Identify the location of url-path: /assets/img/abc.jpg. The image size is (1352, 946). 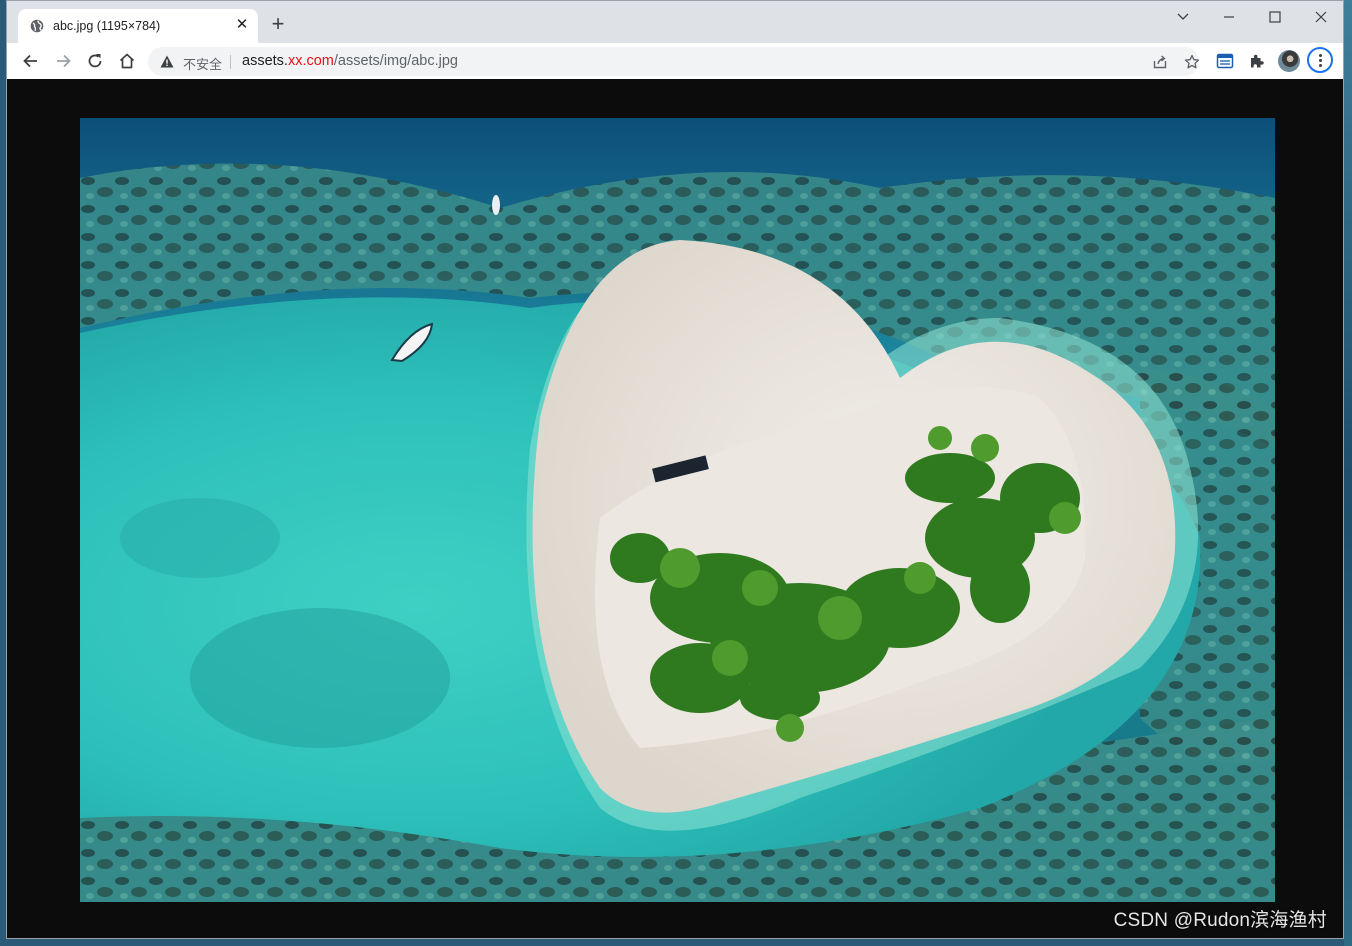
(395, 61).